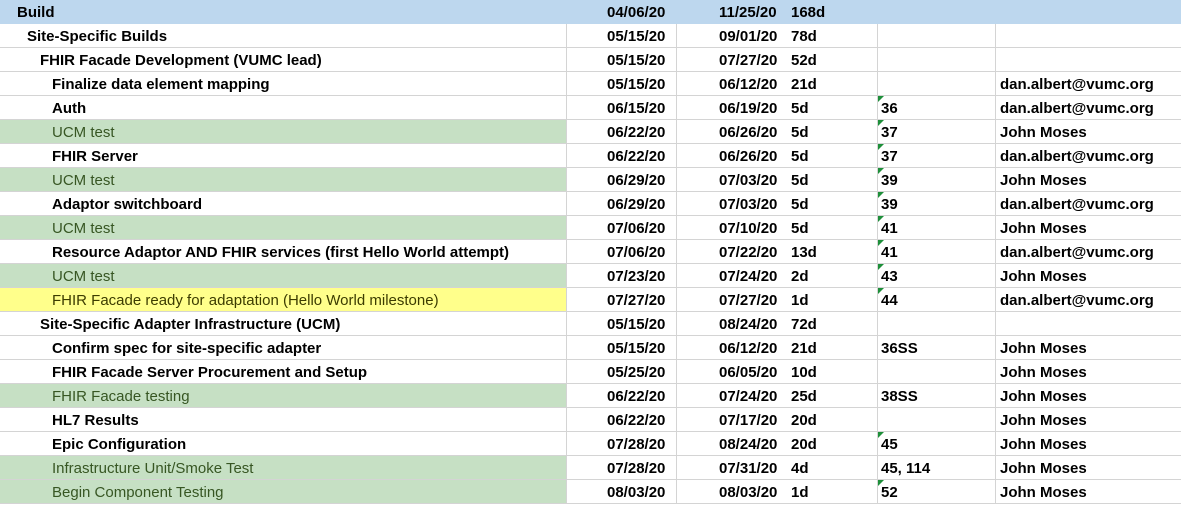  What do you see at coordinates (834, 300) in the screenshot?
I see `duration-cell: 1d` at bounding box center [834, 300].